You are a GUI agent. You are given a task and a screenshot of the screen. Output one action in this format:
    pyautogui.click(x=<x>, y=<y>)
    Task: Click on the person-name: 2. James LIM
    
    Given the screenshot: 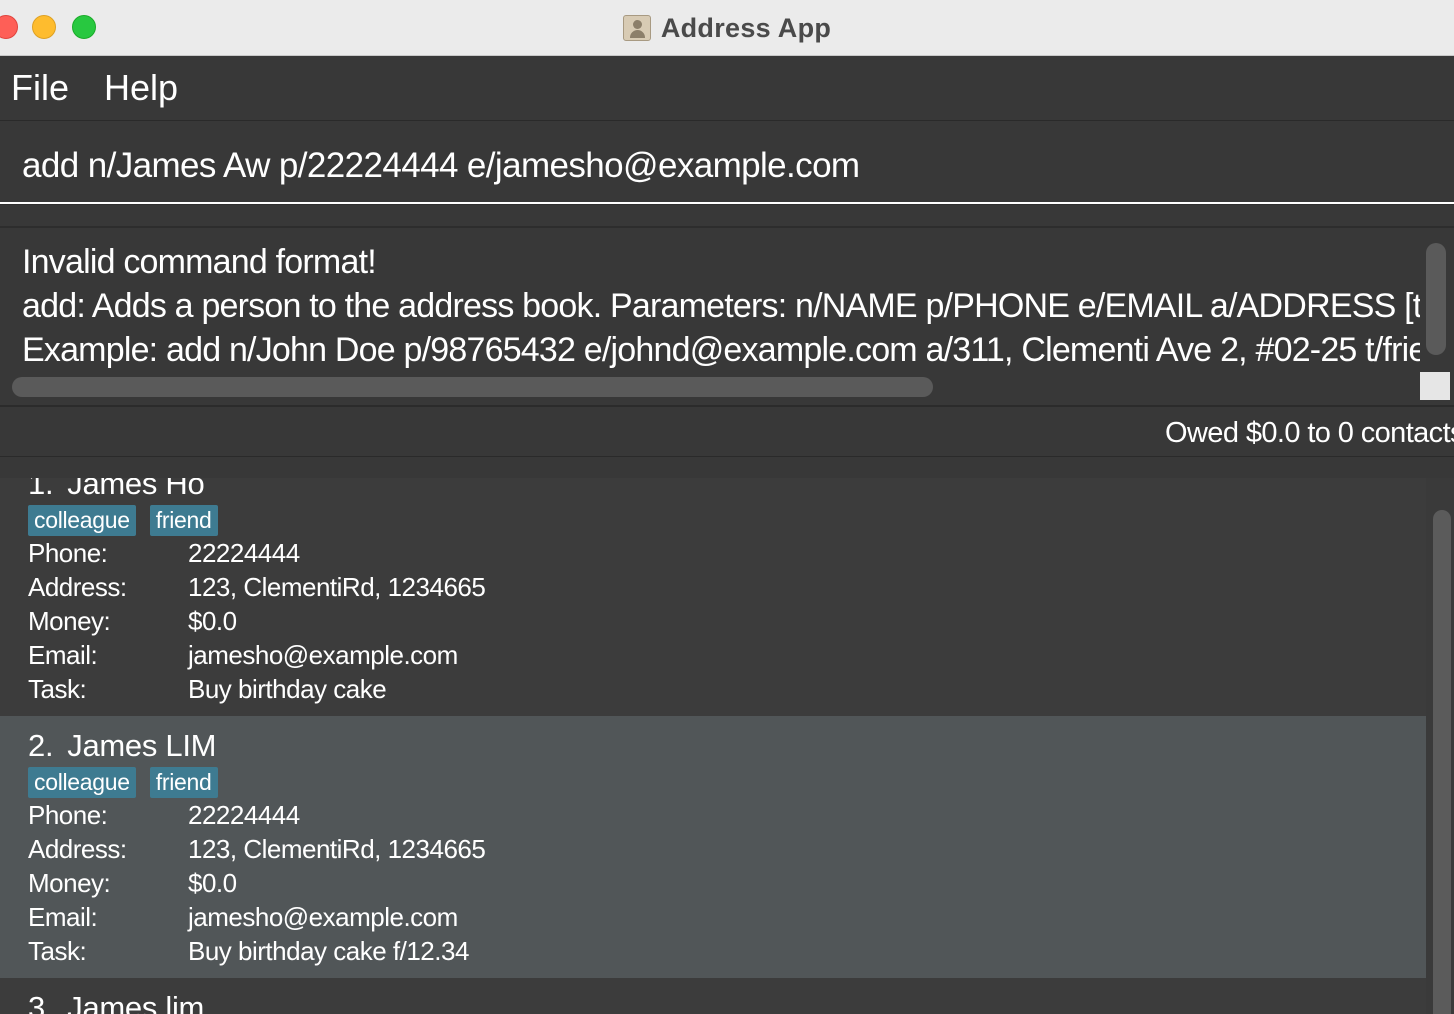 What is the action you would take?
    pyautogui.click(x=122, y=745)
    